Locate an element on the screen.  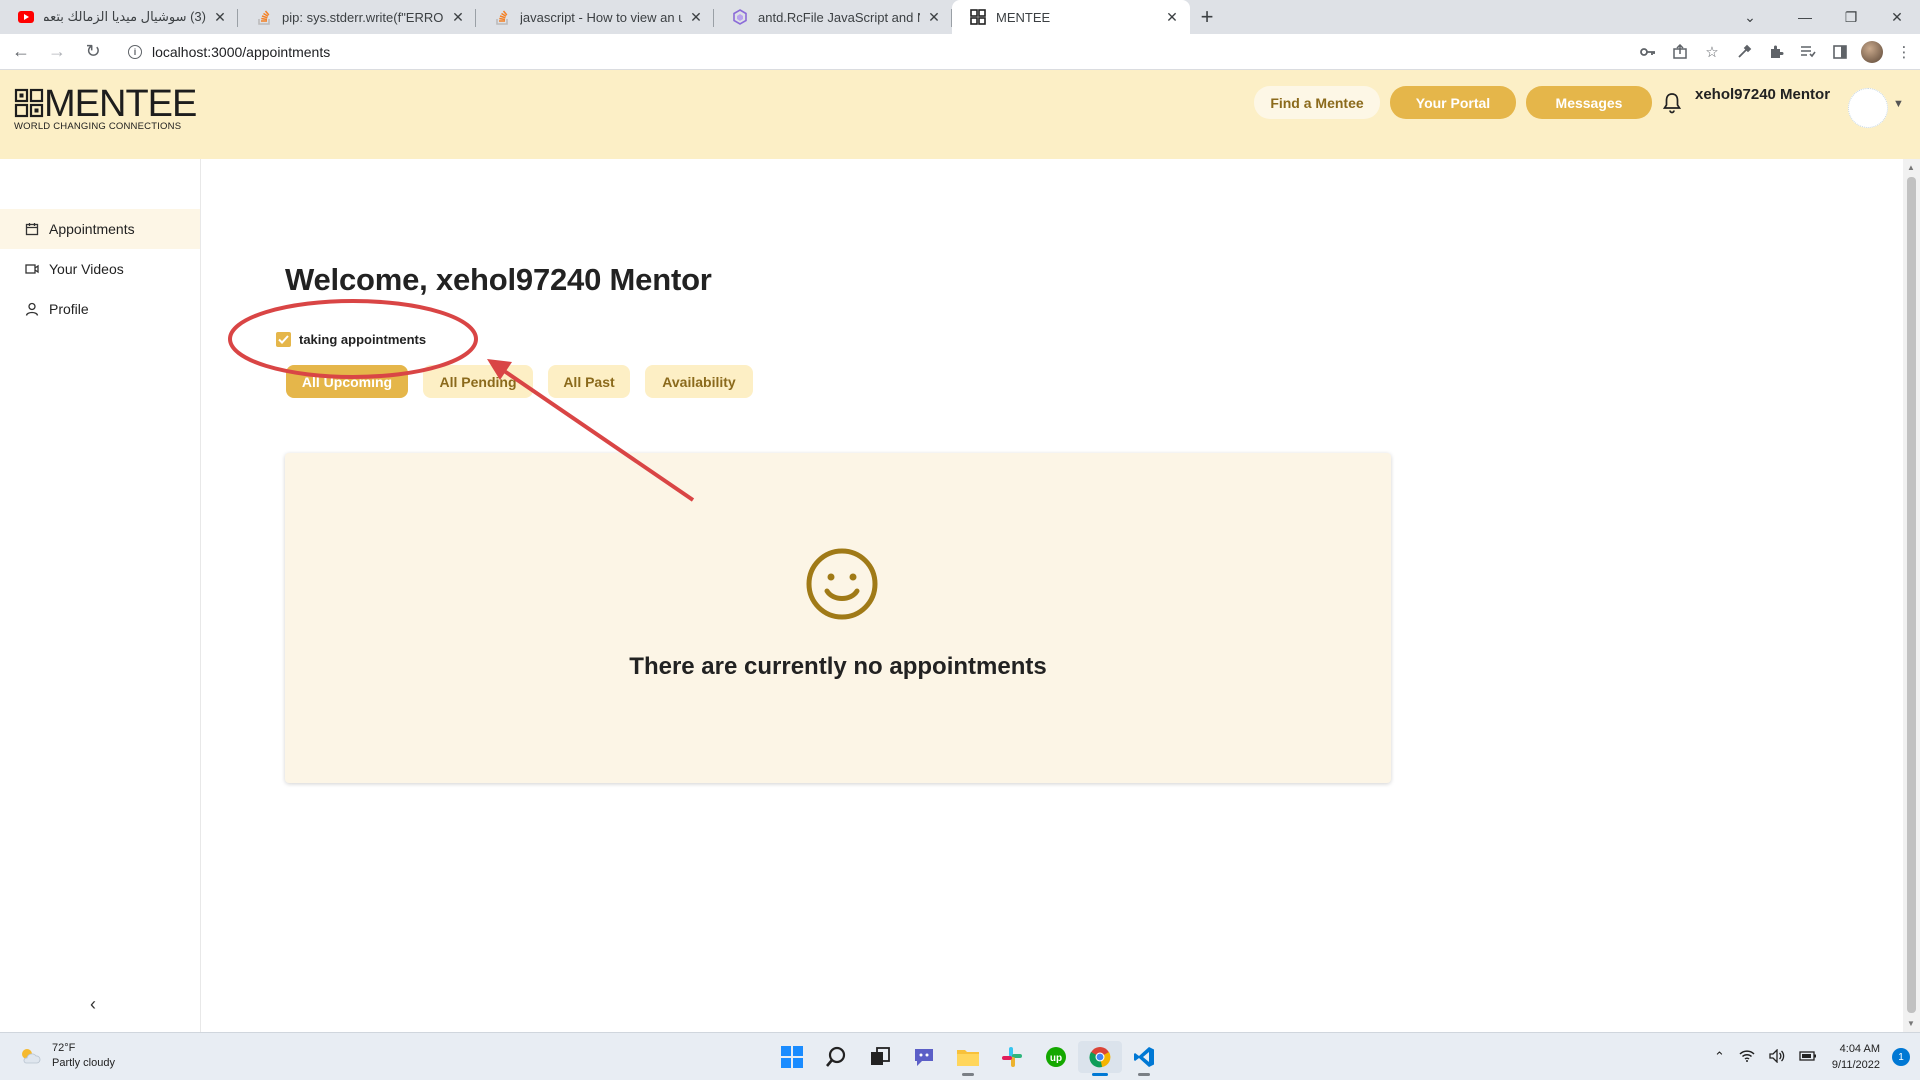
browser-toolbar: ← → ↻ i localhost:3000/appointments ☆ ⋮ is located at coordinates (960, 52).